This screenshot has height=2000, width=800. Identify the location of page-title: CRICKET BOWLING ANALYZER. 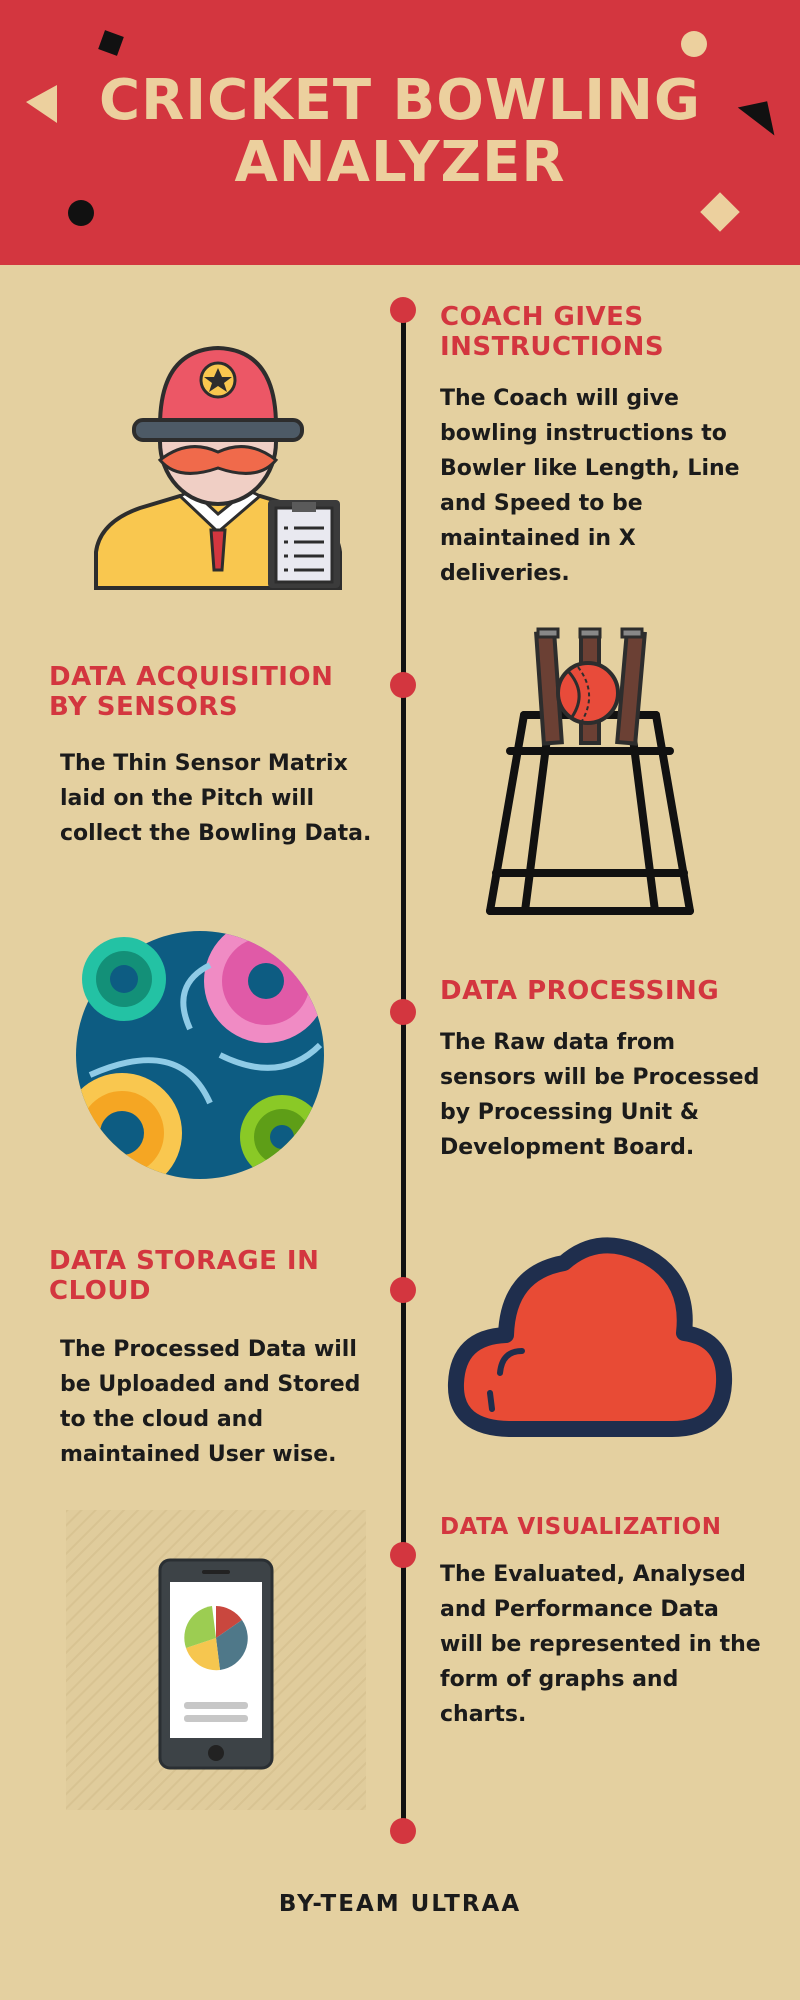
(400, 132).